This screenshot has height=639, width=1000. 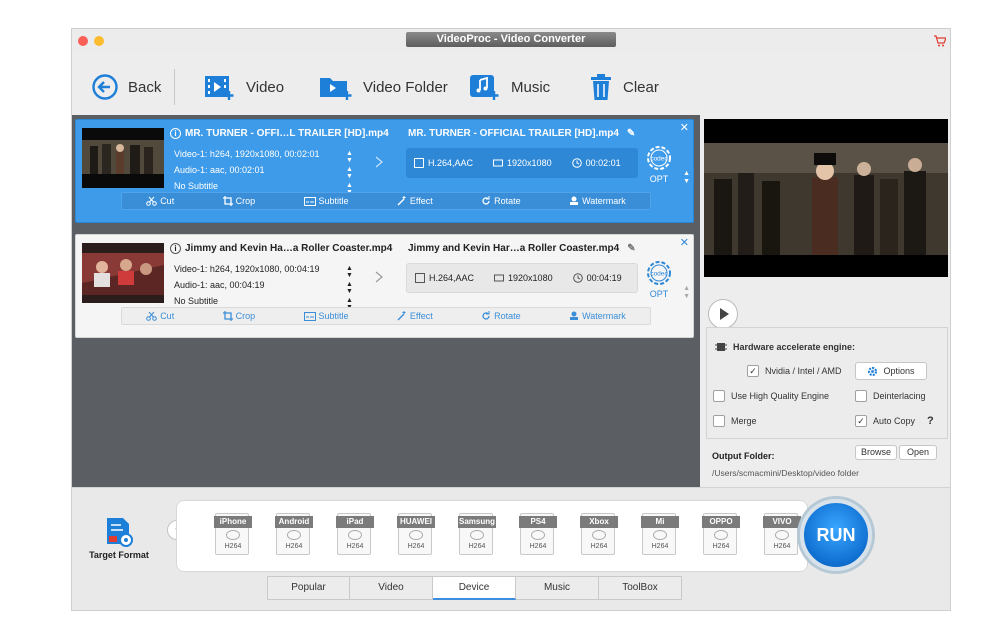 I want to click on audio-track-info: Audio-1: aac, 00:02:01, so click(x=219, y=170).